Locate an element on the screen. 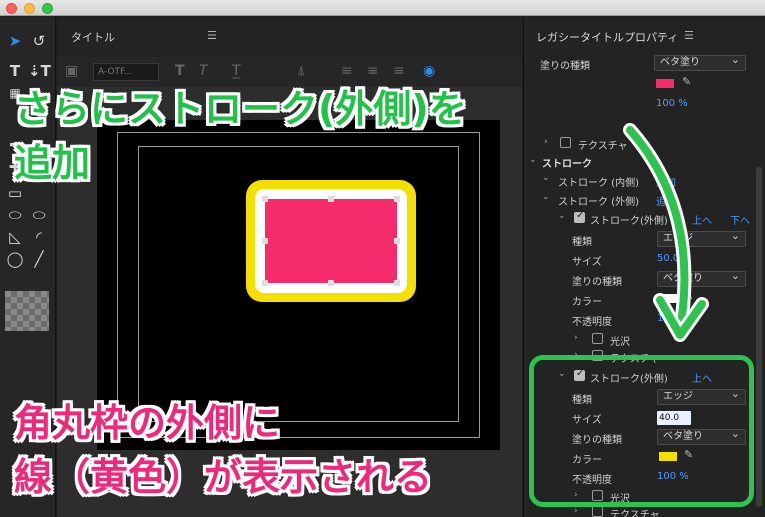  outer-stroke-yellow is located at coordinates (331, 241).